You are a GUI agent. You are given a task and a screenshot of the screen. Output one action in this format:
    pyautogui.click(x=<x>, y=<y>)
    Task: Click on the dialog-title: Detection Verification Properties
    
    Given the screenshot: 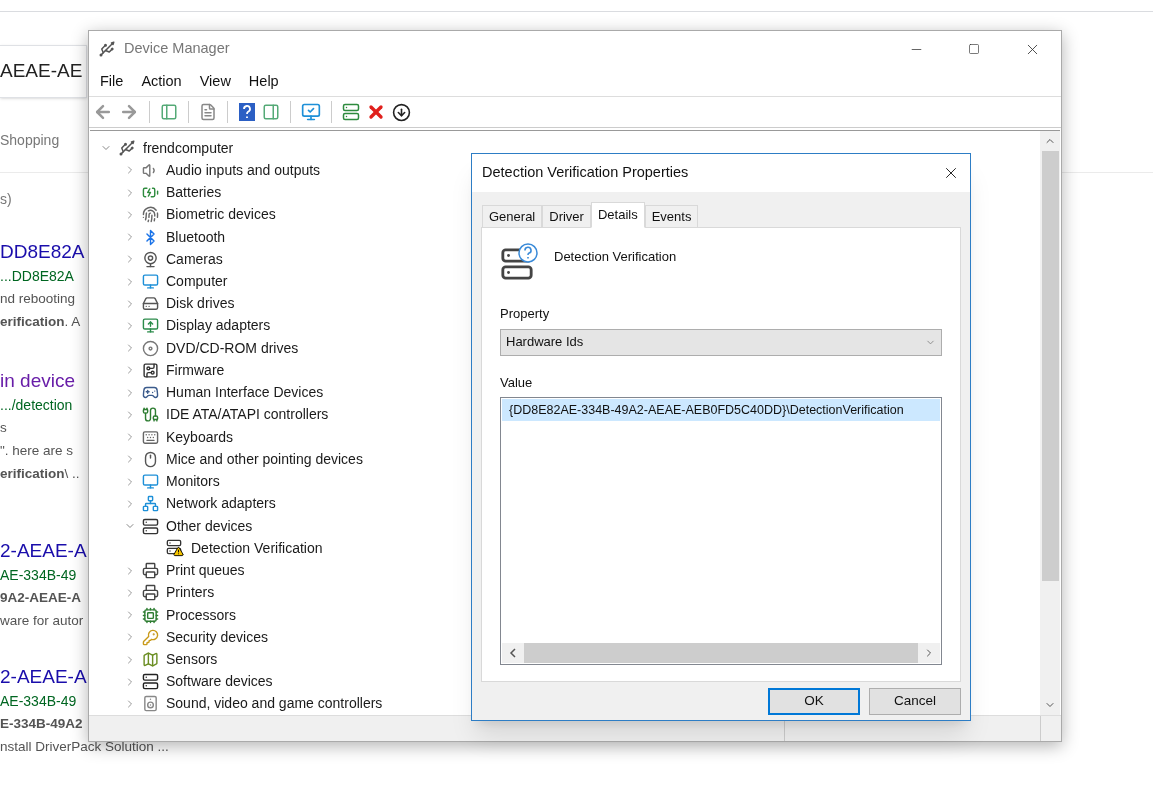 What is the action you would take?
    pyautogui.click(x=585, y=173)
    